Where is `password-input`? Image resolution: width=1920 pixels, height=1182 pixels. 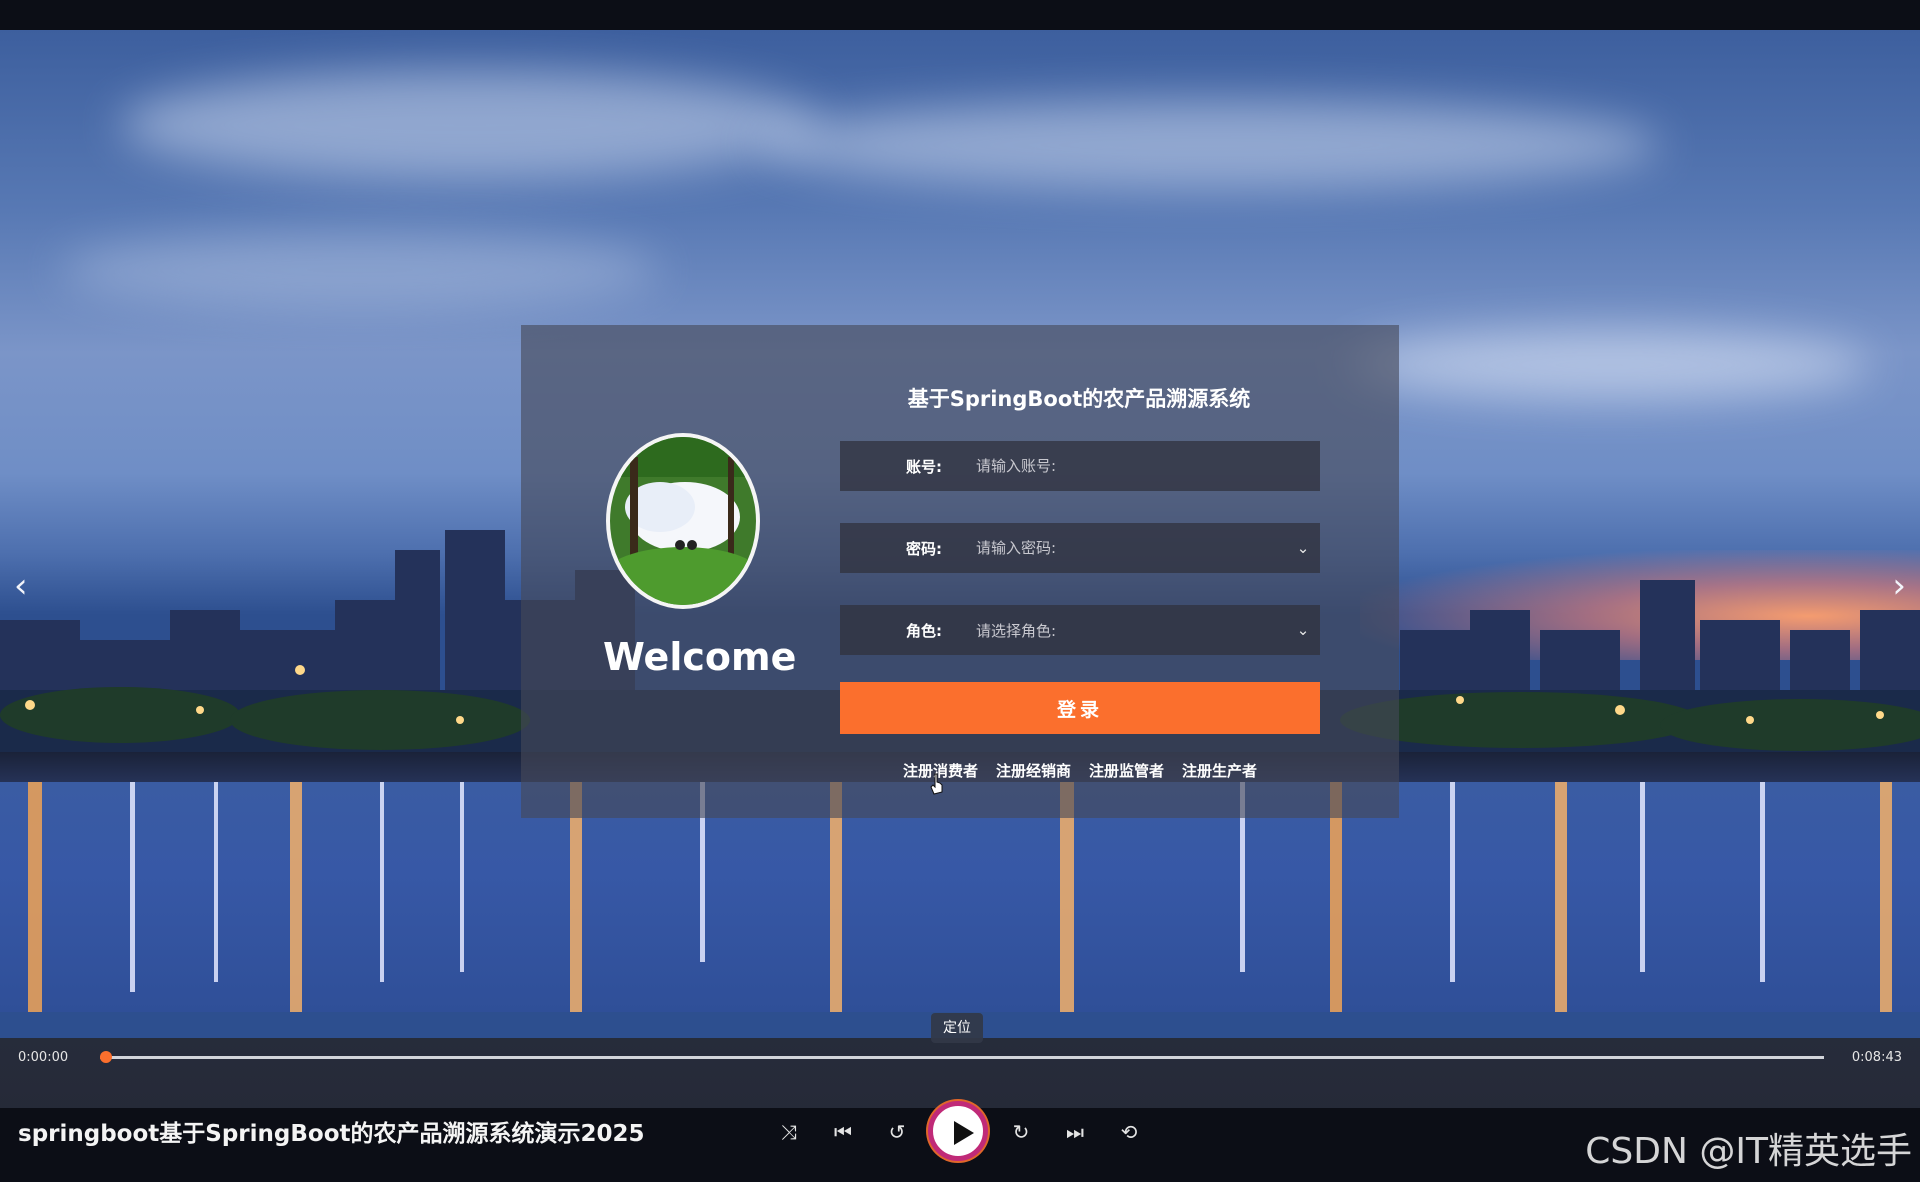 password-input is located at coordinates (1119, 548).